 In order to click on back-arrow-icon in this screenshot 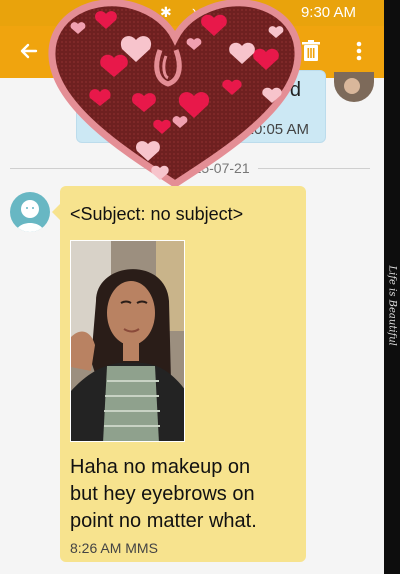, I will do `click(29, 51)`.